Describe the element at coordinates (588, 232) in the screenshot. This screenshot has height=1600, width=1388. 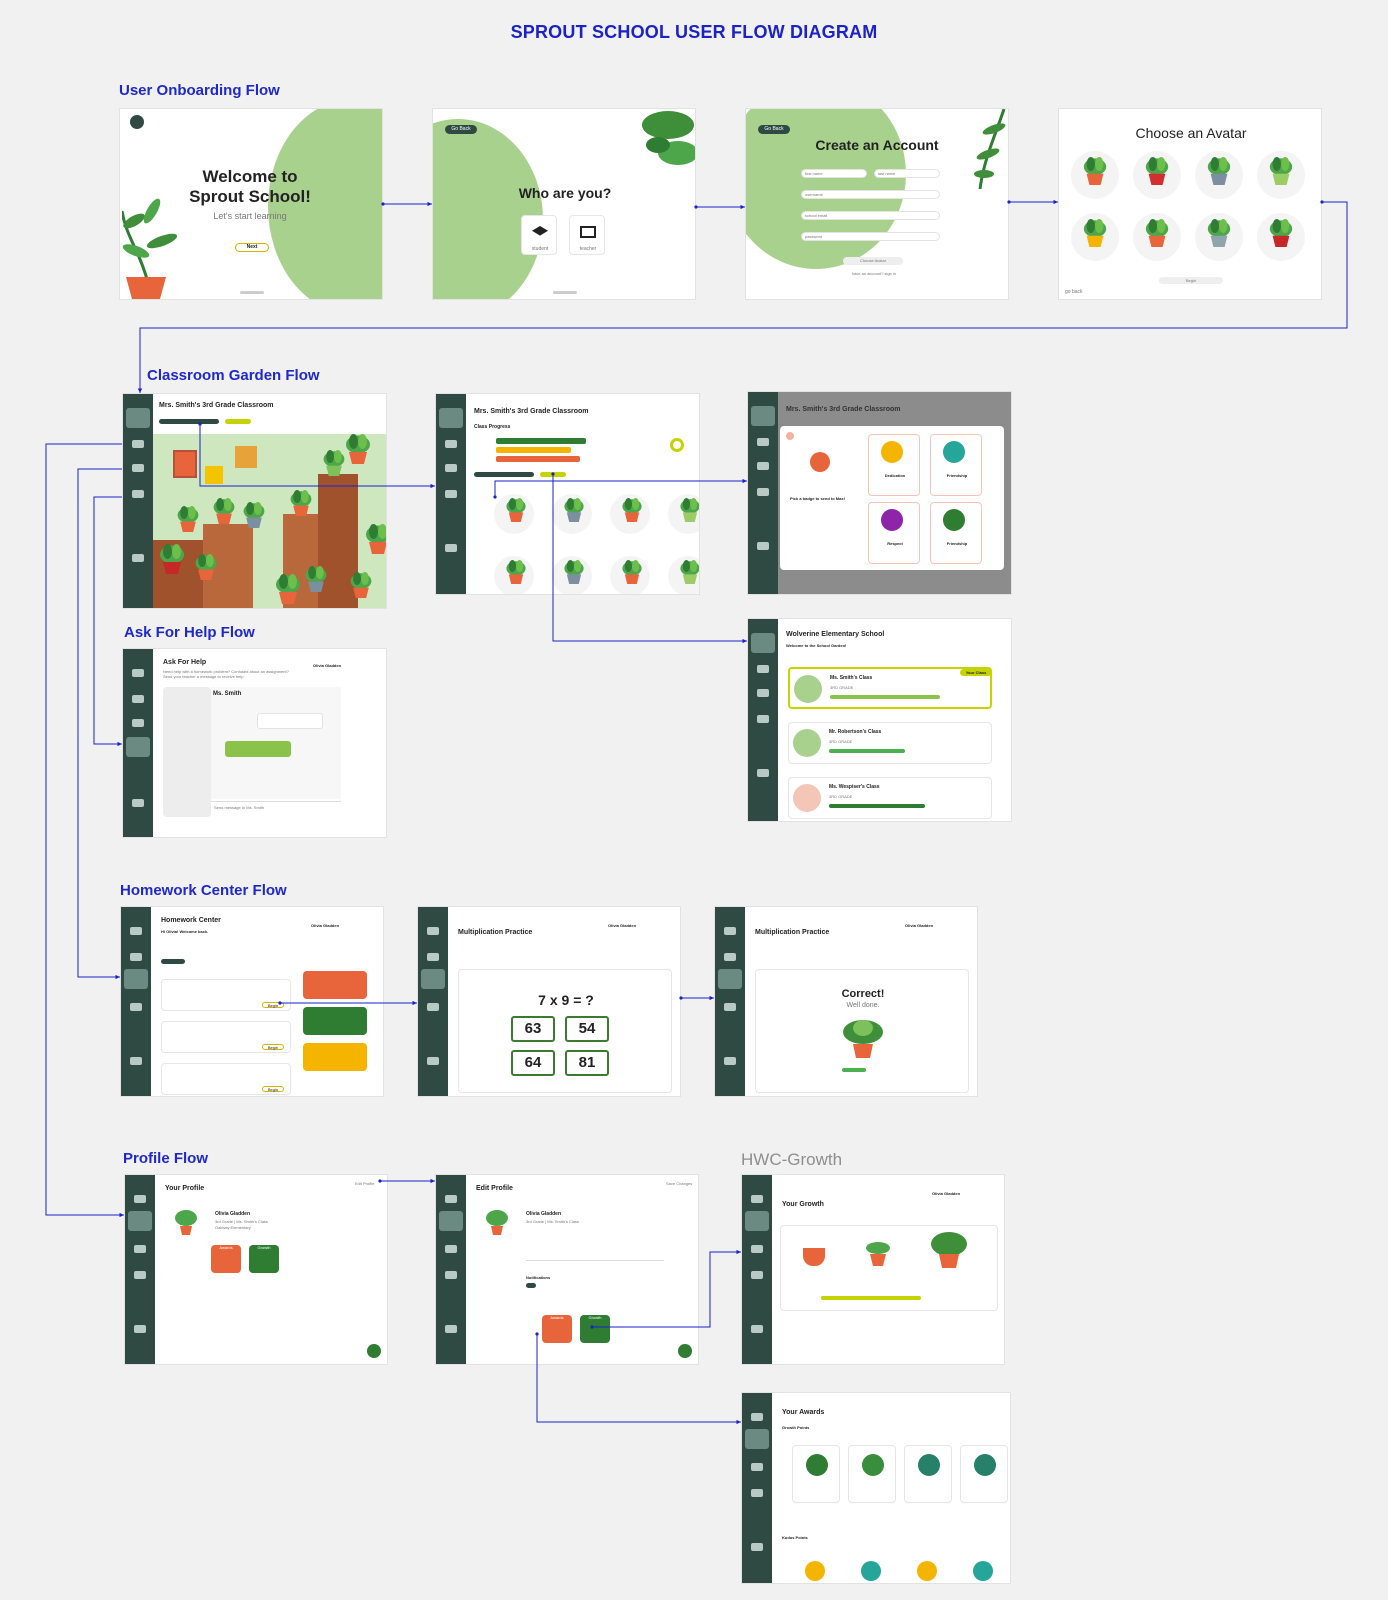
I see `teacher-board-icon` at that location.